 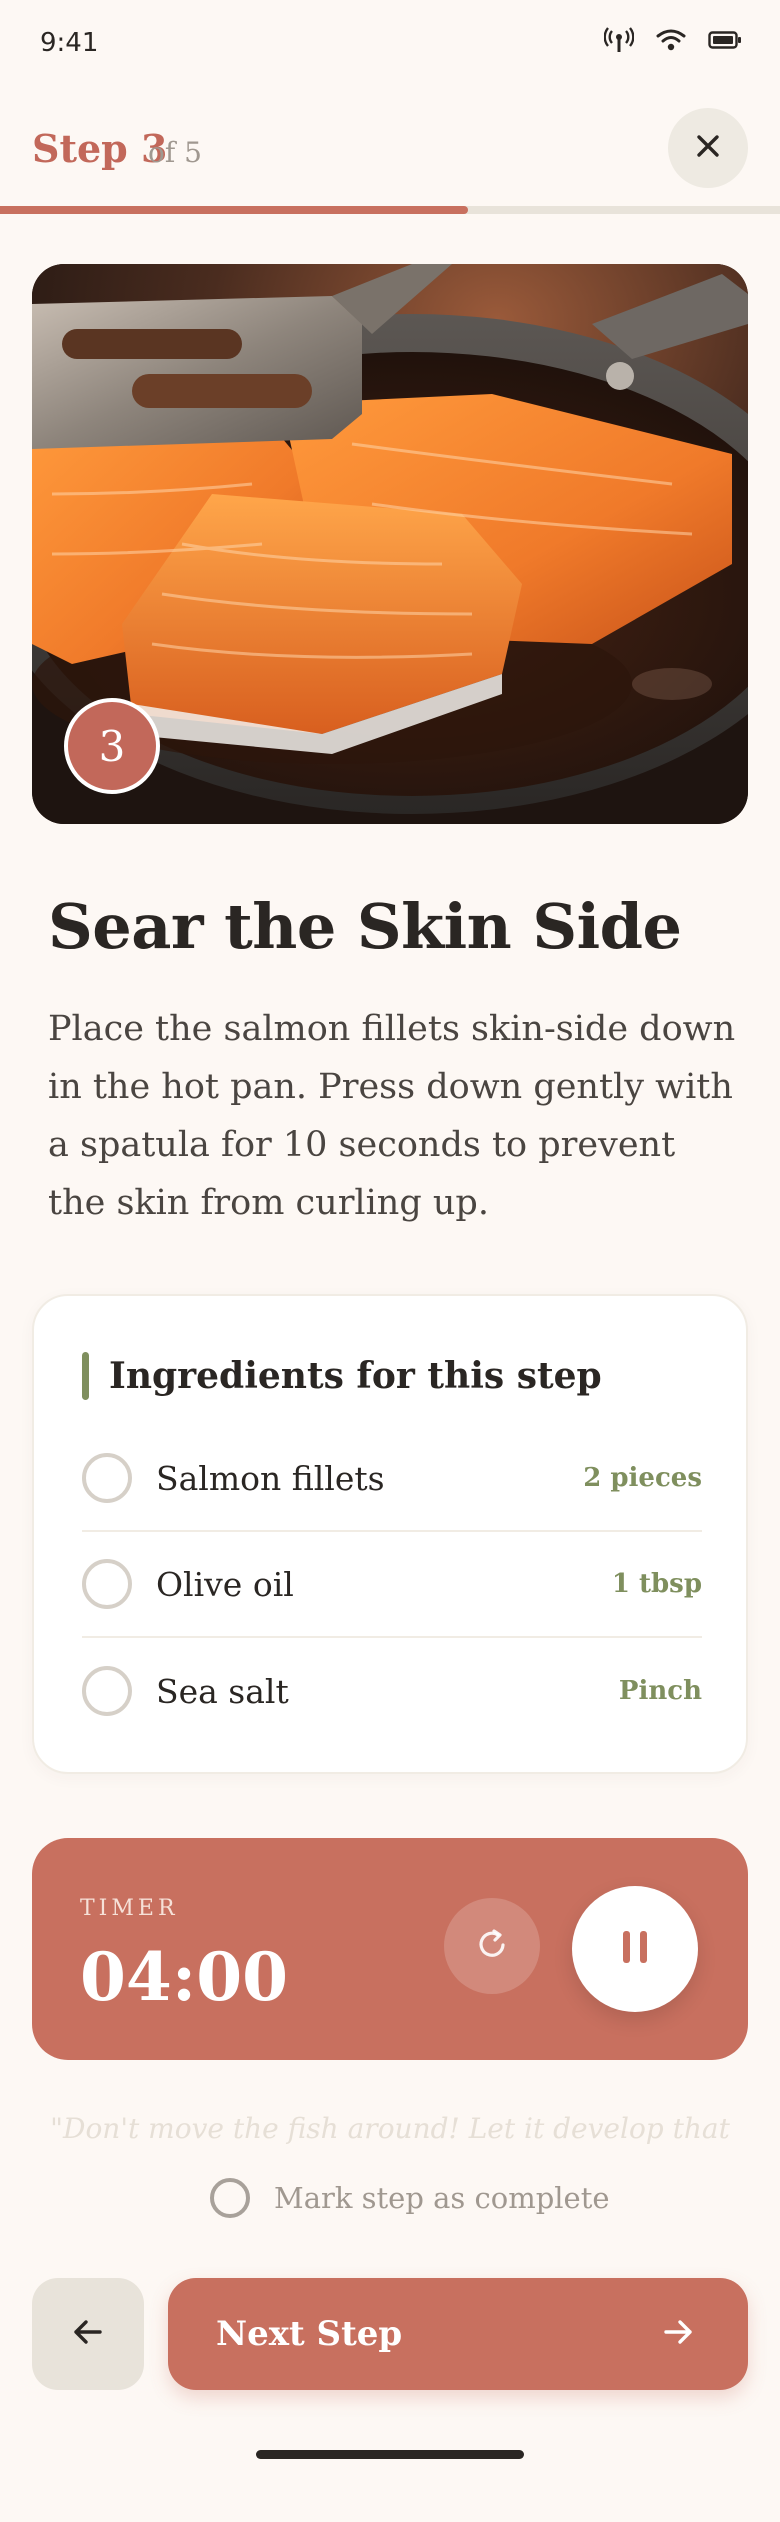 I want to click on ingredient-row: Sea salt Pinch, so click(x=392, y=1691).